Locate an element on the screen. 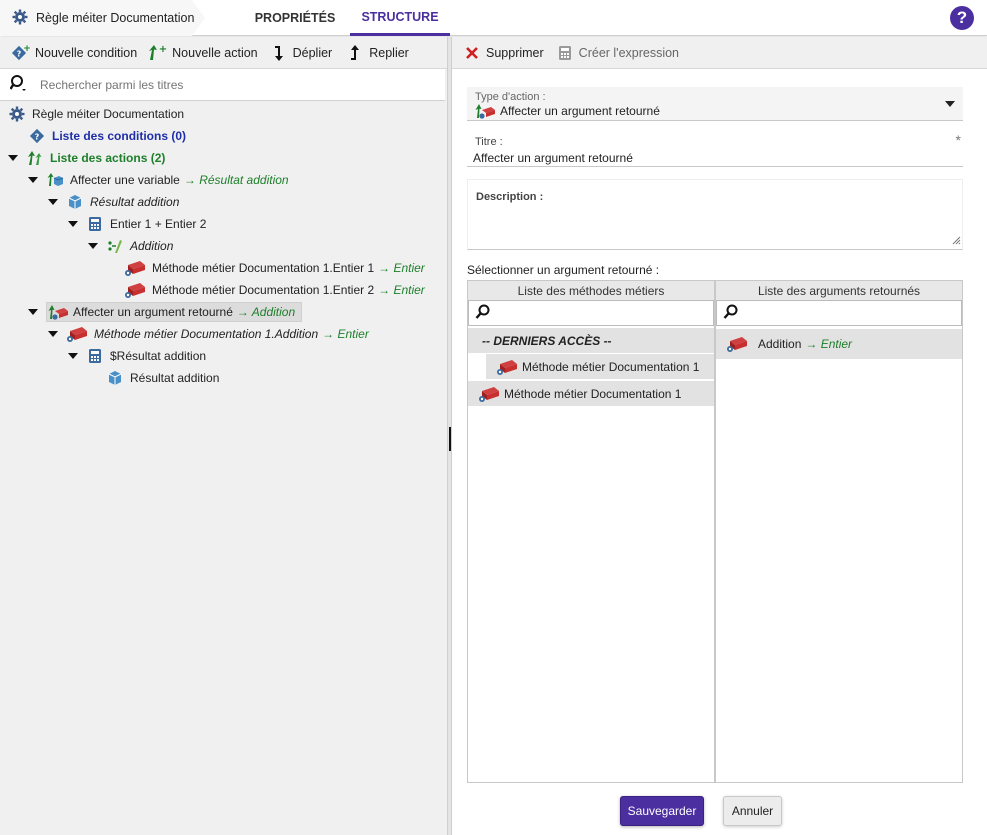 The width and height of the screenshot is (987, 835). tree-item-assign-return: Affecter un argument retourné → Addition is located at coordinates (165, 312).